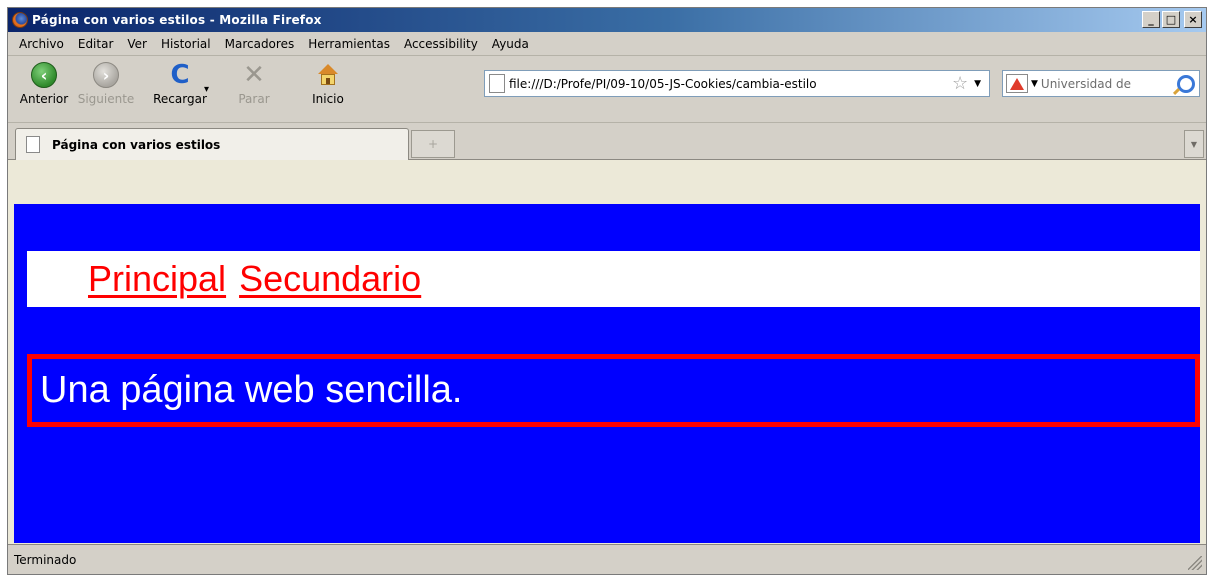  Describe the element at coordinates (1151, 19) in the screenshot. I see `minimize-button: _` at that location.